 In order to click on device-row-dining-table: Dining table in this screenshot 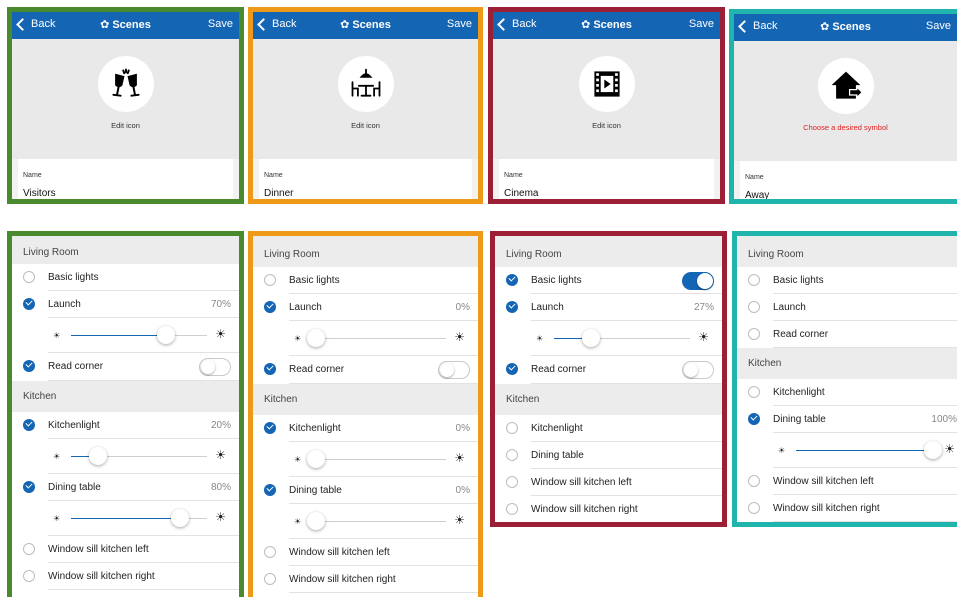, I will do `click(608, 455)`.